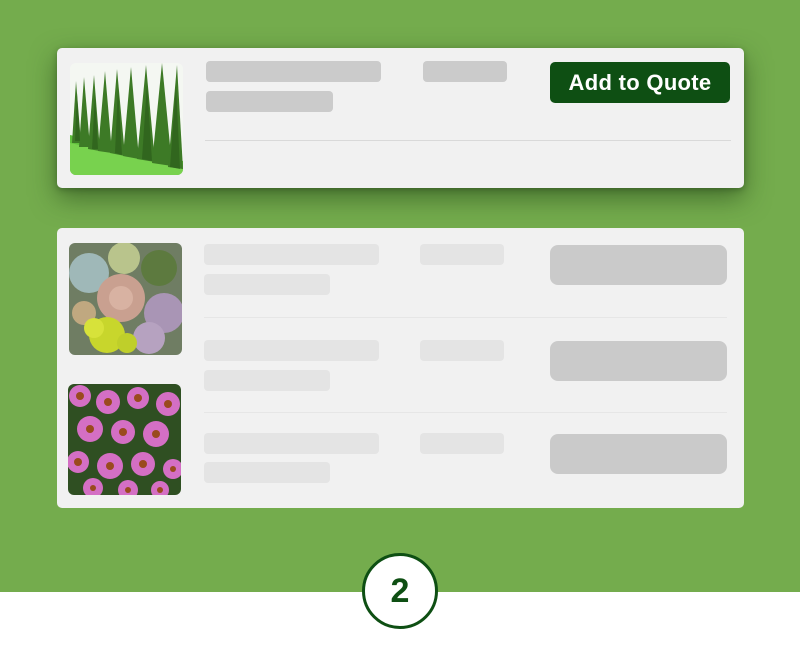 The image size is (800, 653). I want to click on product-image-succulents, so click(125, 299).